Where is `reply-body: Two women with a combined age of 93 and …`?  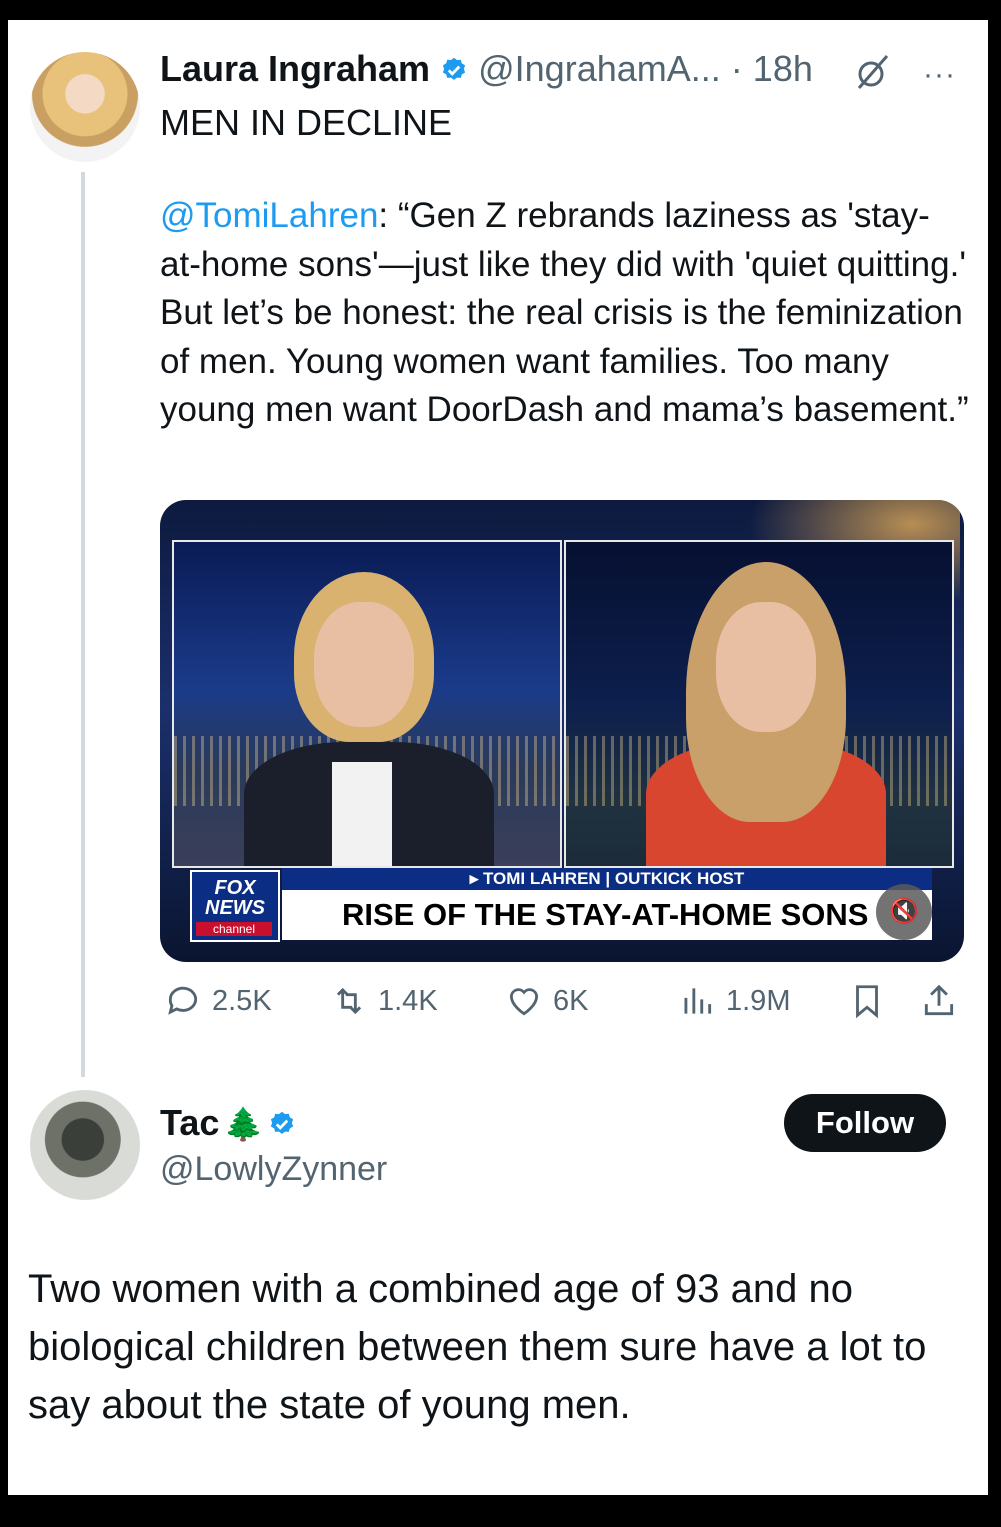
reply-body: Two women with a combined age of 93 and … is located at coordinates (477, 1347).